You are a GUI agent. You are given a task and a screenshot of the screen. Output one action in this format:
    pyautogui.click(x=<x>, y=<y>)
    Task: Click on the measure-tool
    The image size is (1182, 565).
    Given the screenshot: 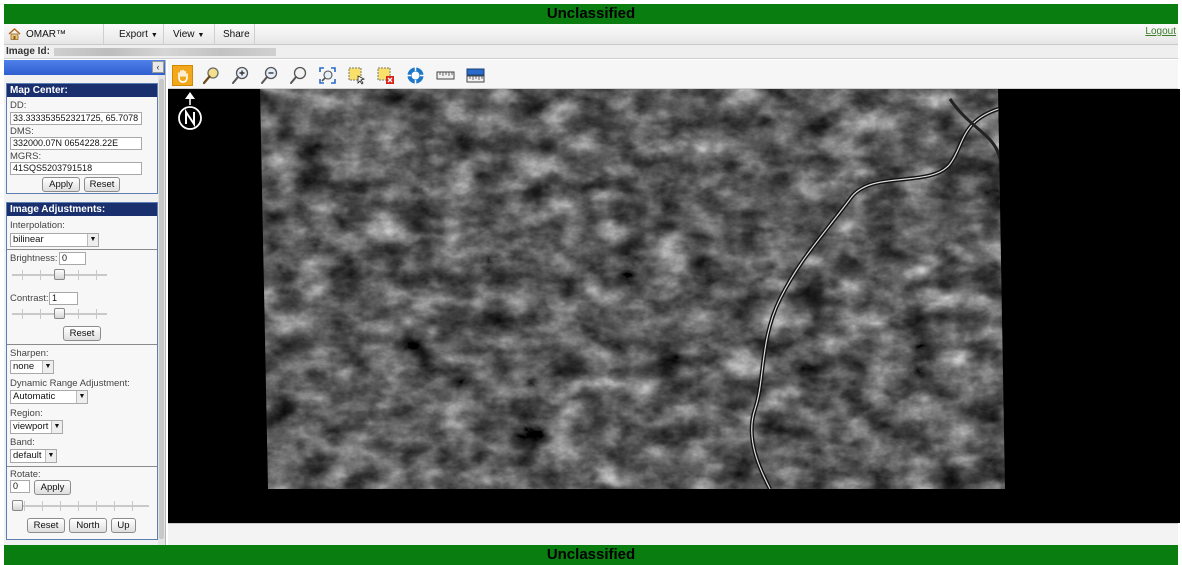 What is the action you would take?
    pyautogui.click(x=445, y=75)
    